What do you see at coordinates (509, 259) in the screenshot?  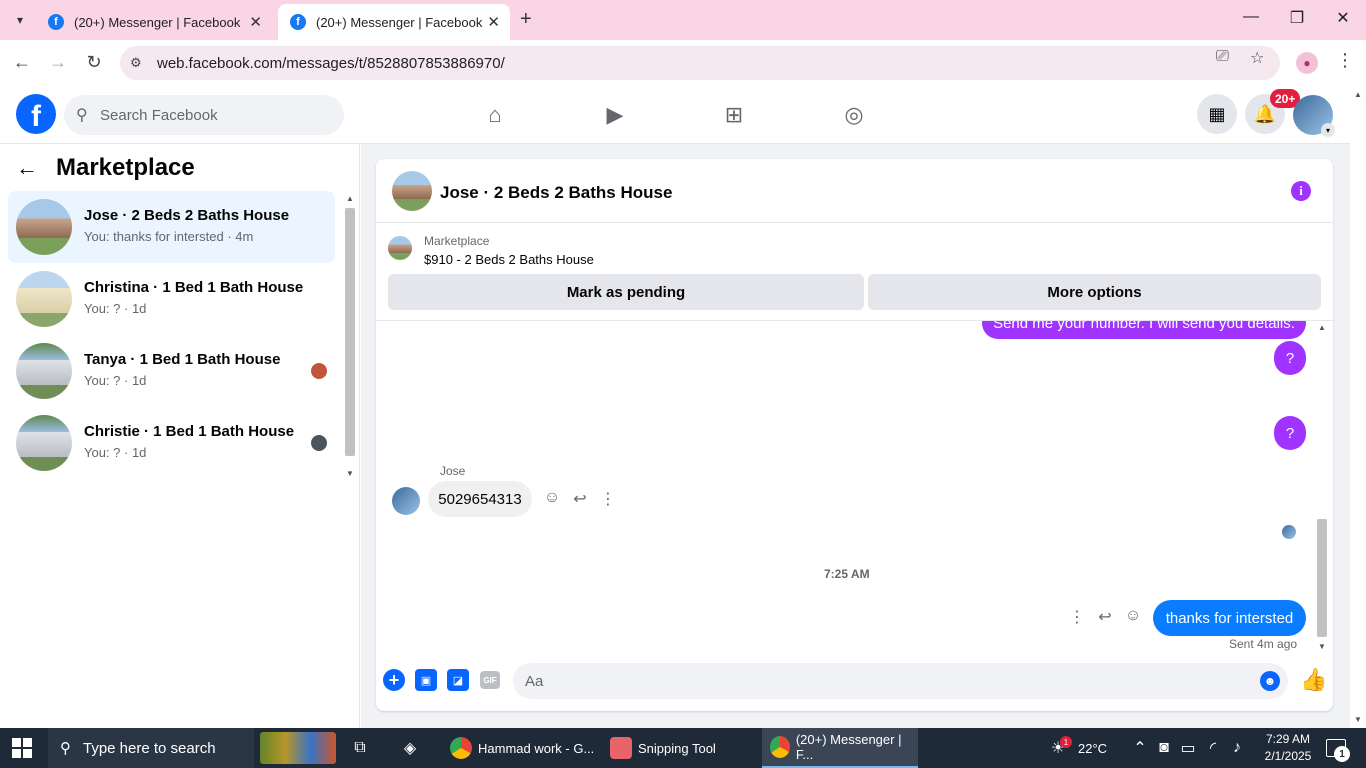 I see `listing-price-title: $910 - 2 Beds 2 Baths House` at bounding box center [509, 259].